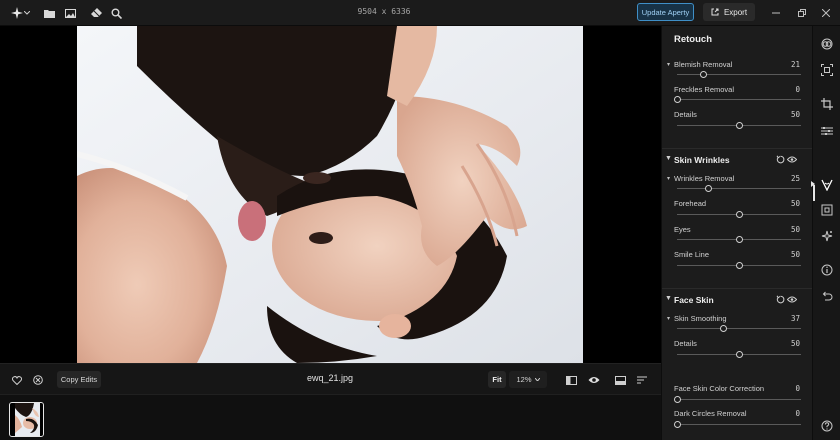 Image resolution: width=840 pixels, height=440 pixels. Describe the element at coordinates (795, 178) in the screenshot. I see `wrinkles-removal-value: 25` at that location.